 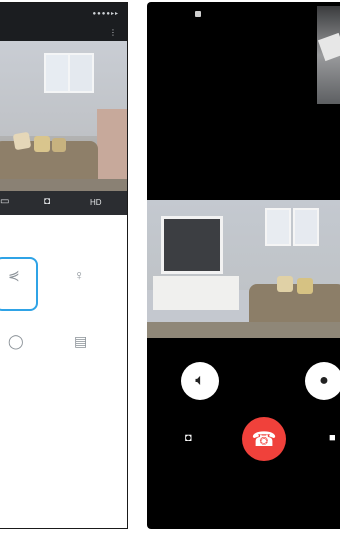 What do you see at coordinates (192, 245) in the screenshot?
I see `scene-tv` at bounding box center [192, 245].